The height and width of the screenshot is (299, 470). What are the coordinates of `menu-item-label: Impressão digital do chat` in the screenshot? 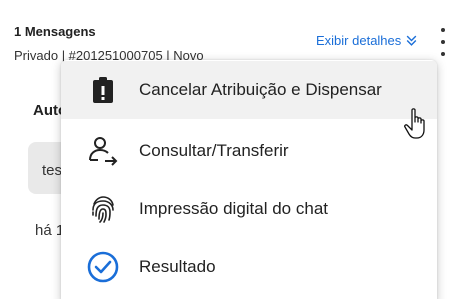 It's located at (233, 208).